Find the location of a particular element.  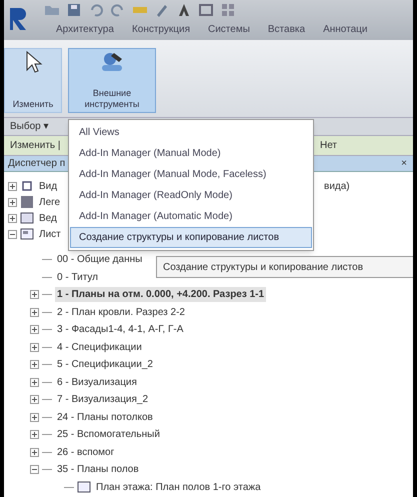

tree-item: 35 - Планы полов is located at coordinates (98, 470).